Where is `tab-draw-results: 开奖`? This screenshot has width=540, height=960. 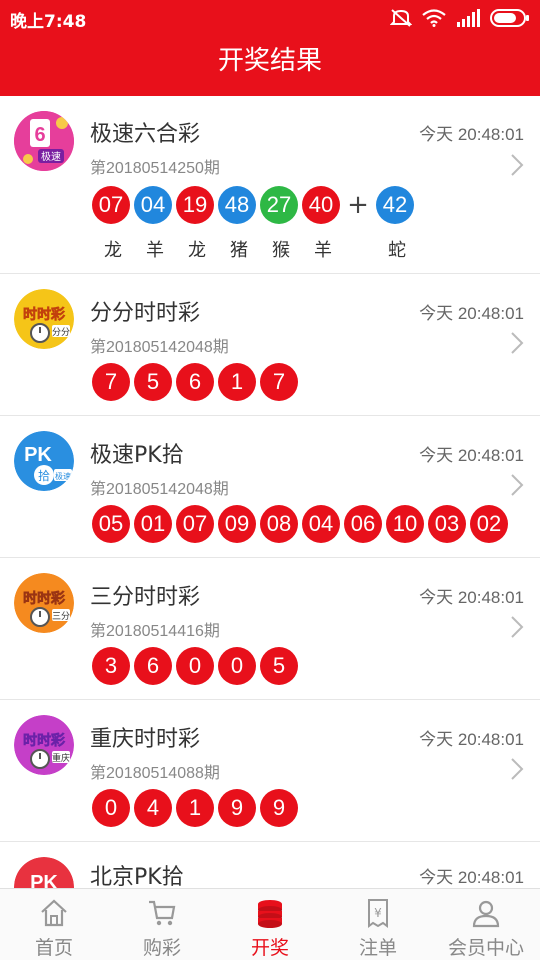
tab-draw-results: 开奖 is located at coordinates (270, 924).